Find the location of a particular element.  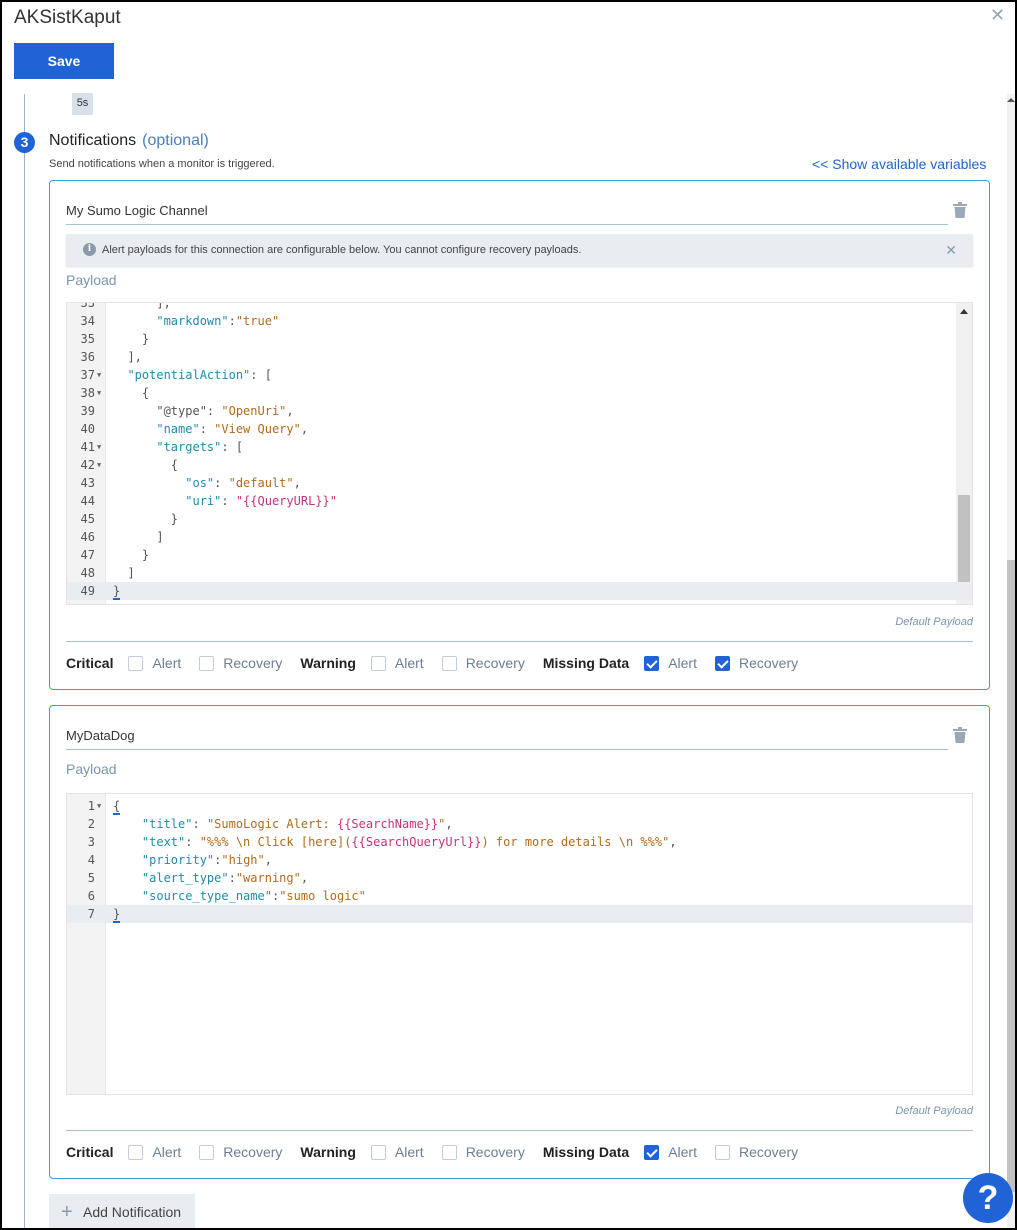

close-icon: ✕ is located at coordinates (997, 15).